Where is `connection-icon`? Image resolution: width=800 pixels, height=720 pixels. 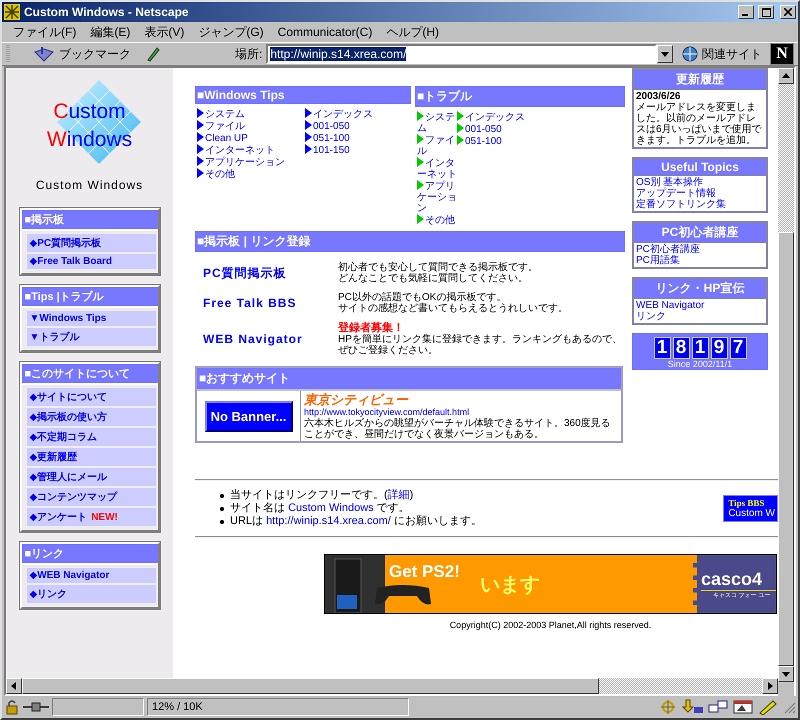
connection-icon is located at coordinates (36, 707).